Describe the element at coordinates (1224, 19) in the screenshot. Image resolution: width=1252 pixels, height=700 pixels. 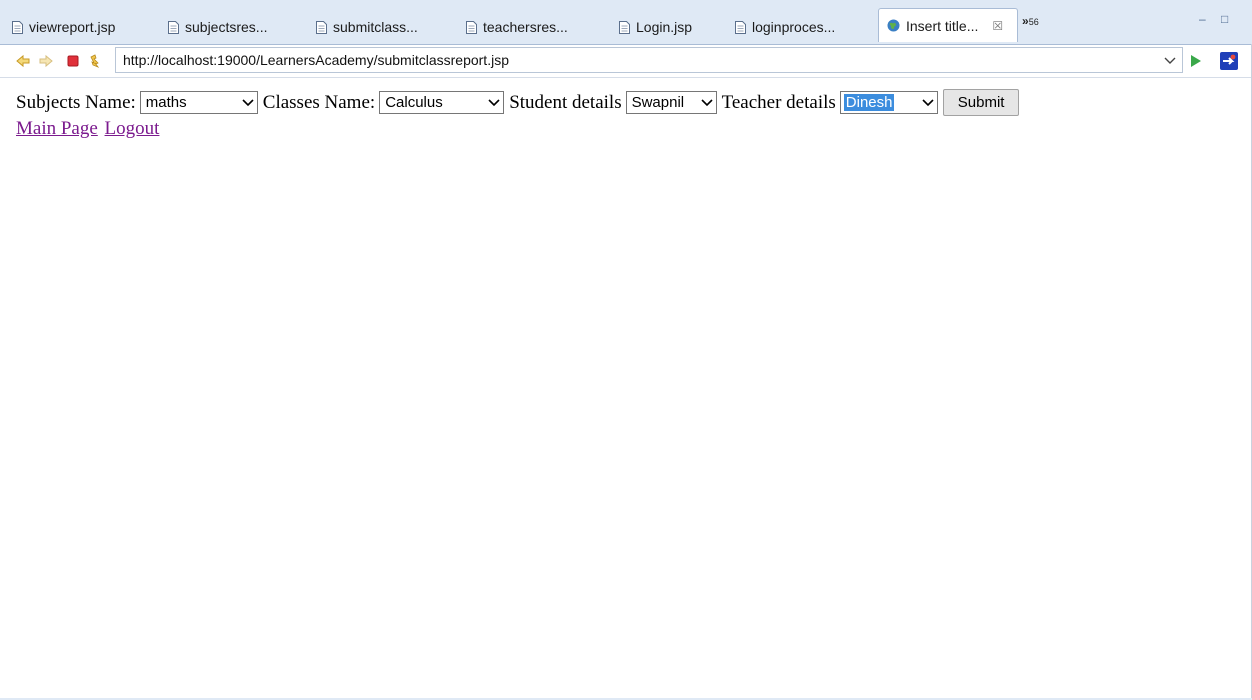
I see `maximize-button: □` at that location.